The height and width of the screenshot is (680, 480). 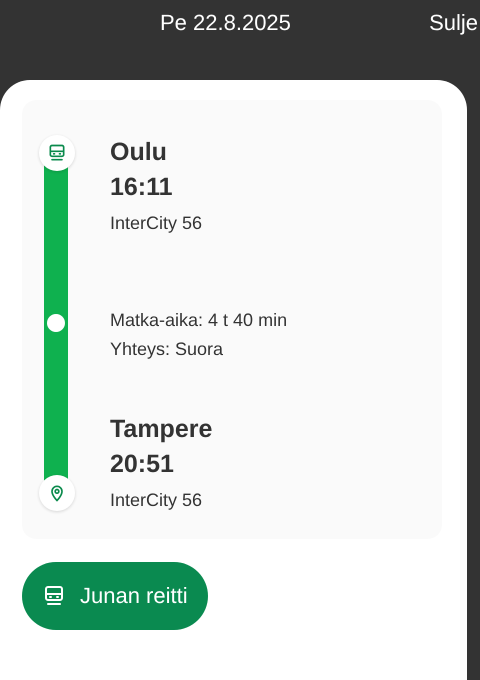 What do you see at coordinates (162, 429) in the screenshot?
I see `station-name: Tampere` at bounding box center [162, 429].